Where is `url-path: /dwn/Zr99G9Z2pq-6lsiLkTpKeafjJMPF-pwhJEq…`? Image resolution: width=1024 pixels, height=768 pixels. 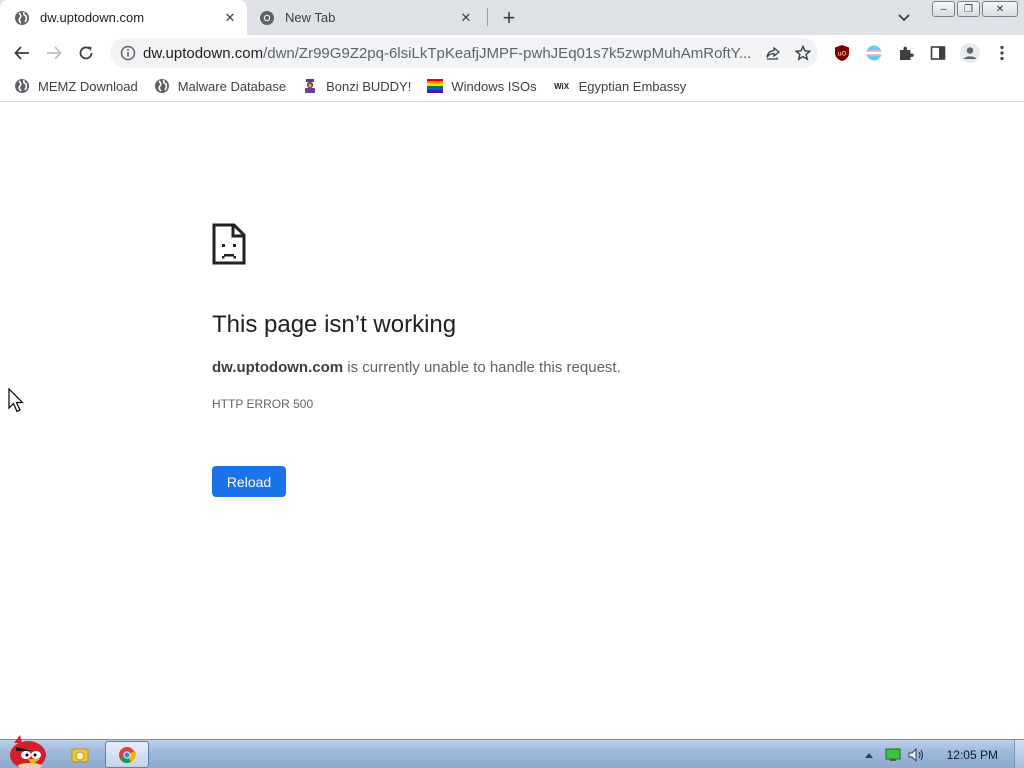
url-path: /dwn/Zr99G9Z2pq-6lsiLkTpKeafjJMPF-pwhJEq… is located at coordinates (507, 53).